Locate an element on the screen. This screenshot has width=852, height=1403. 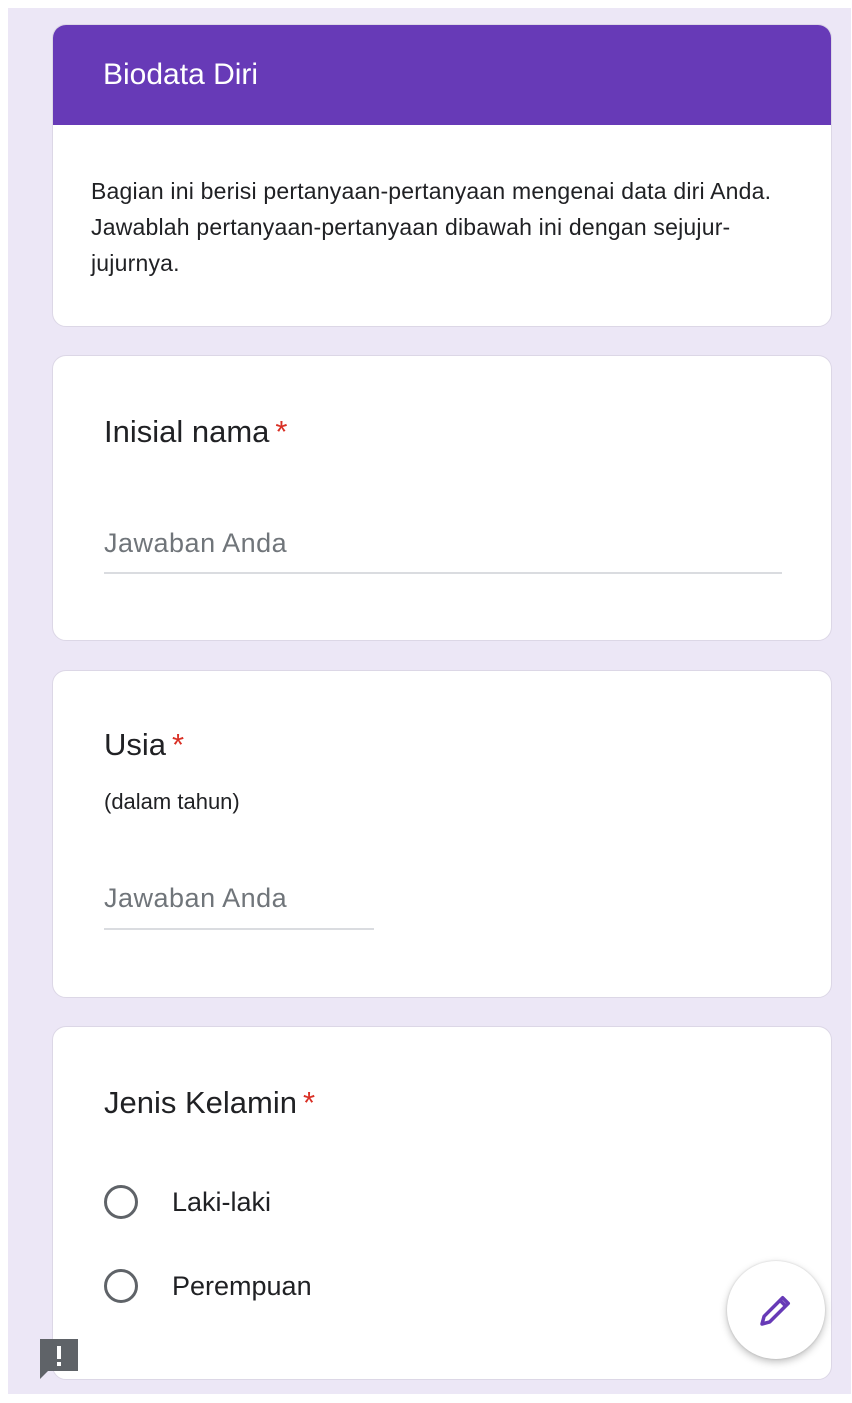
section-title: Biodata Diri is located at coordinates (181, 74).